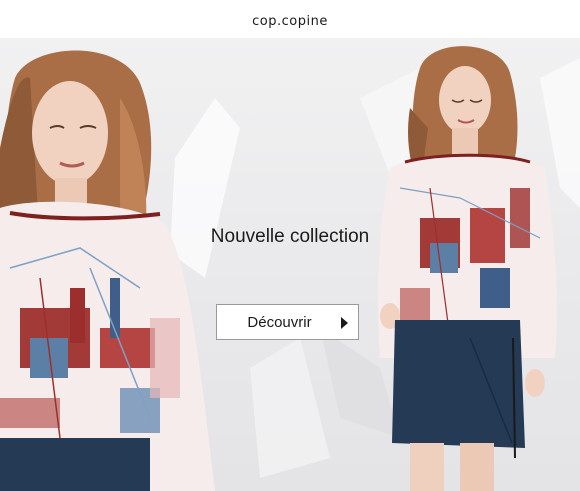 Image resolution: width=580 pixels, height=491 pixels. I want to click on play-arrow-icon, so click(344, 323).